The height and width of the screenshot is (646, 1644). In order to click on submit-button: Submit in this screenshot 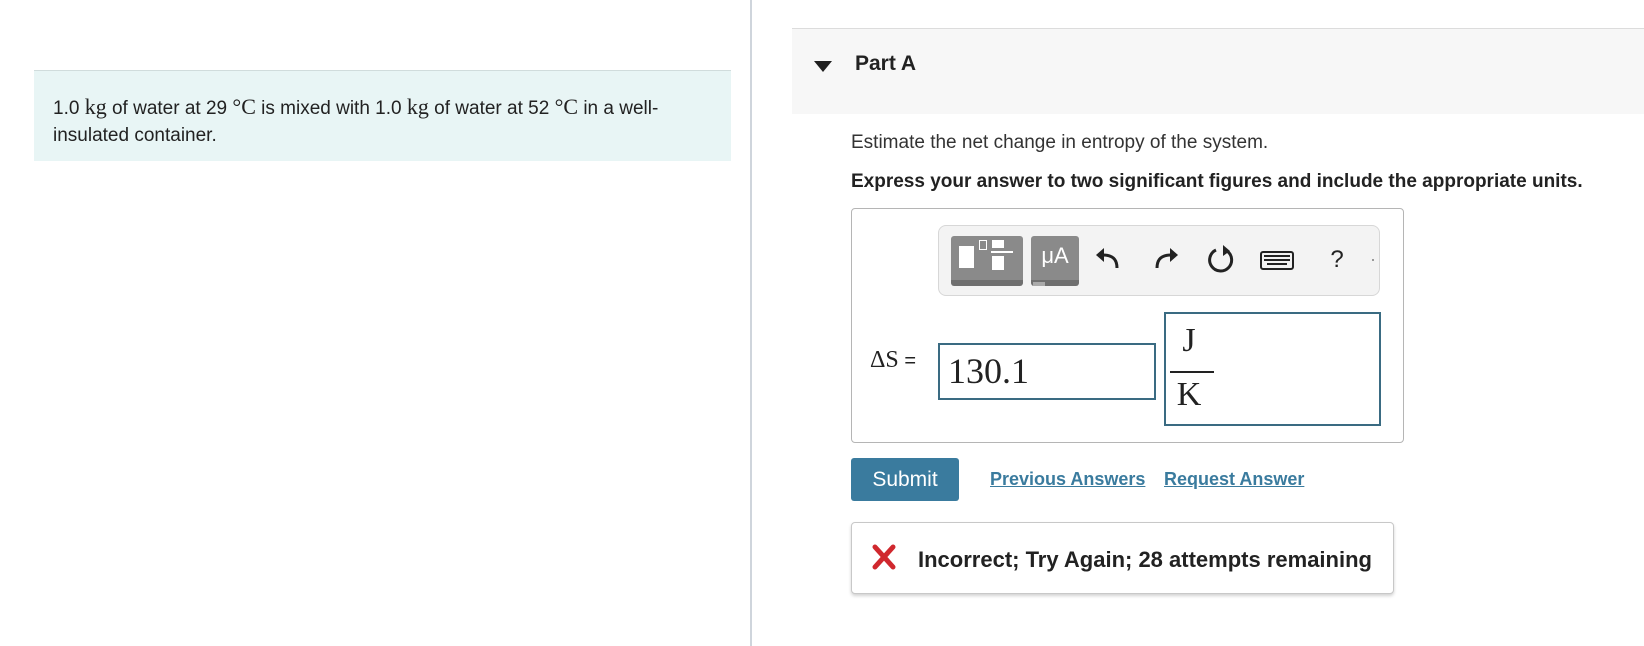, I will do `click(905, 479)`.